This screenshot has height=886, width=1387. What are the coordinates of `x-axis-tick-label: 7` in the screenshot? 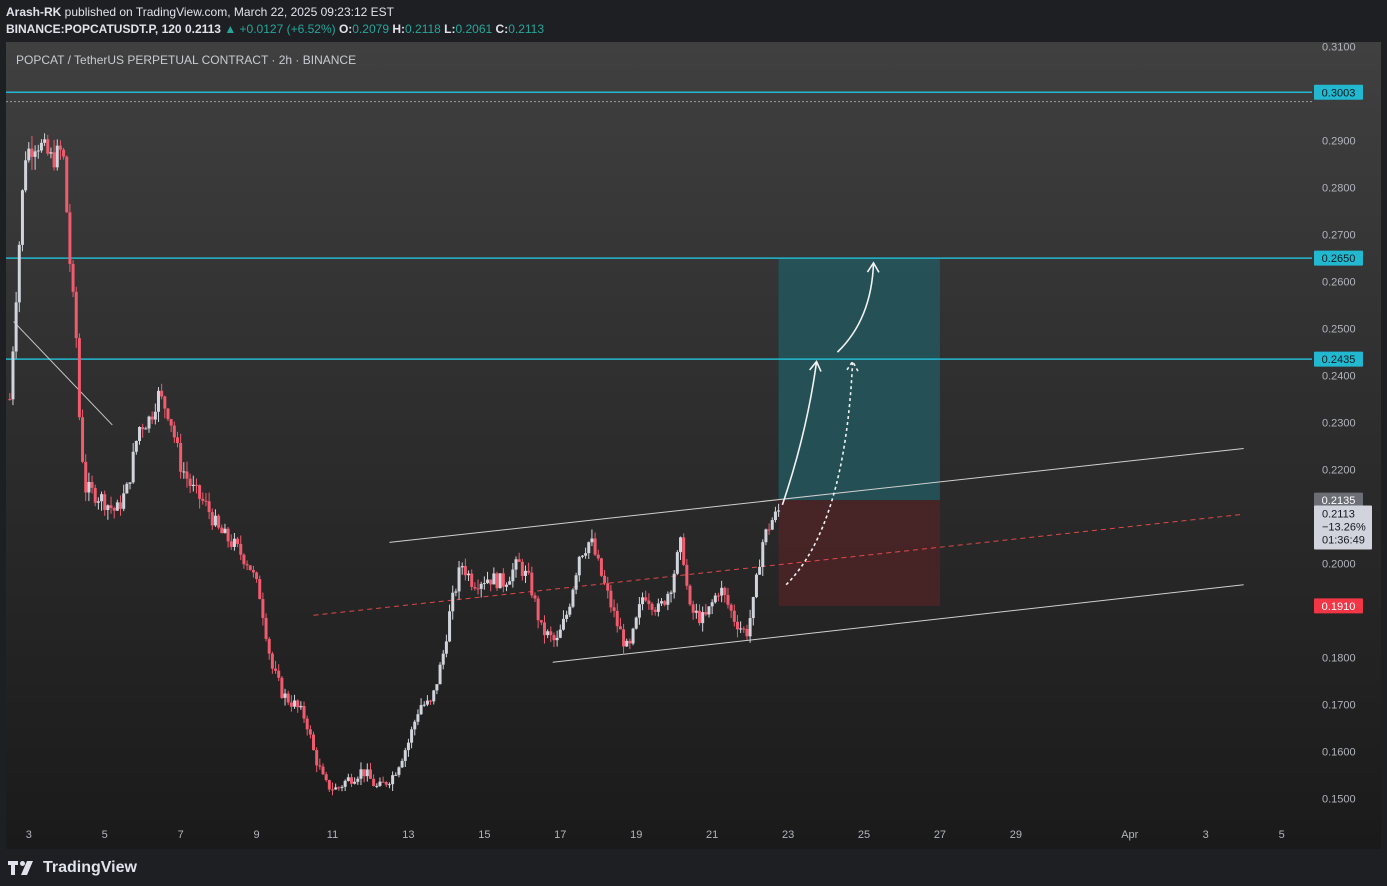 It's located at (181, 835).